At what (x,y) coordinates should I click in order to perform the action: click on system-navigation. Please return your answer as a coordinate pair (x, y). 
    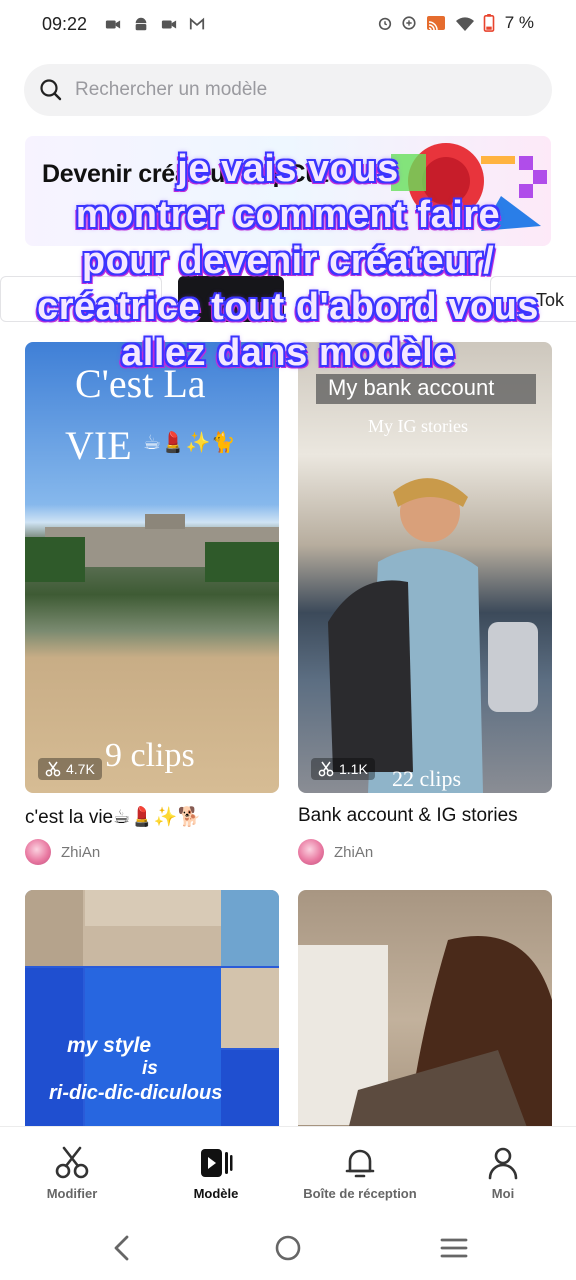
    Looking at the image, I should click on (288, 1247).